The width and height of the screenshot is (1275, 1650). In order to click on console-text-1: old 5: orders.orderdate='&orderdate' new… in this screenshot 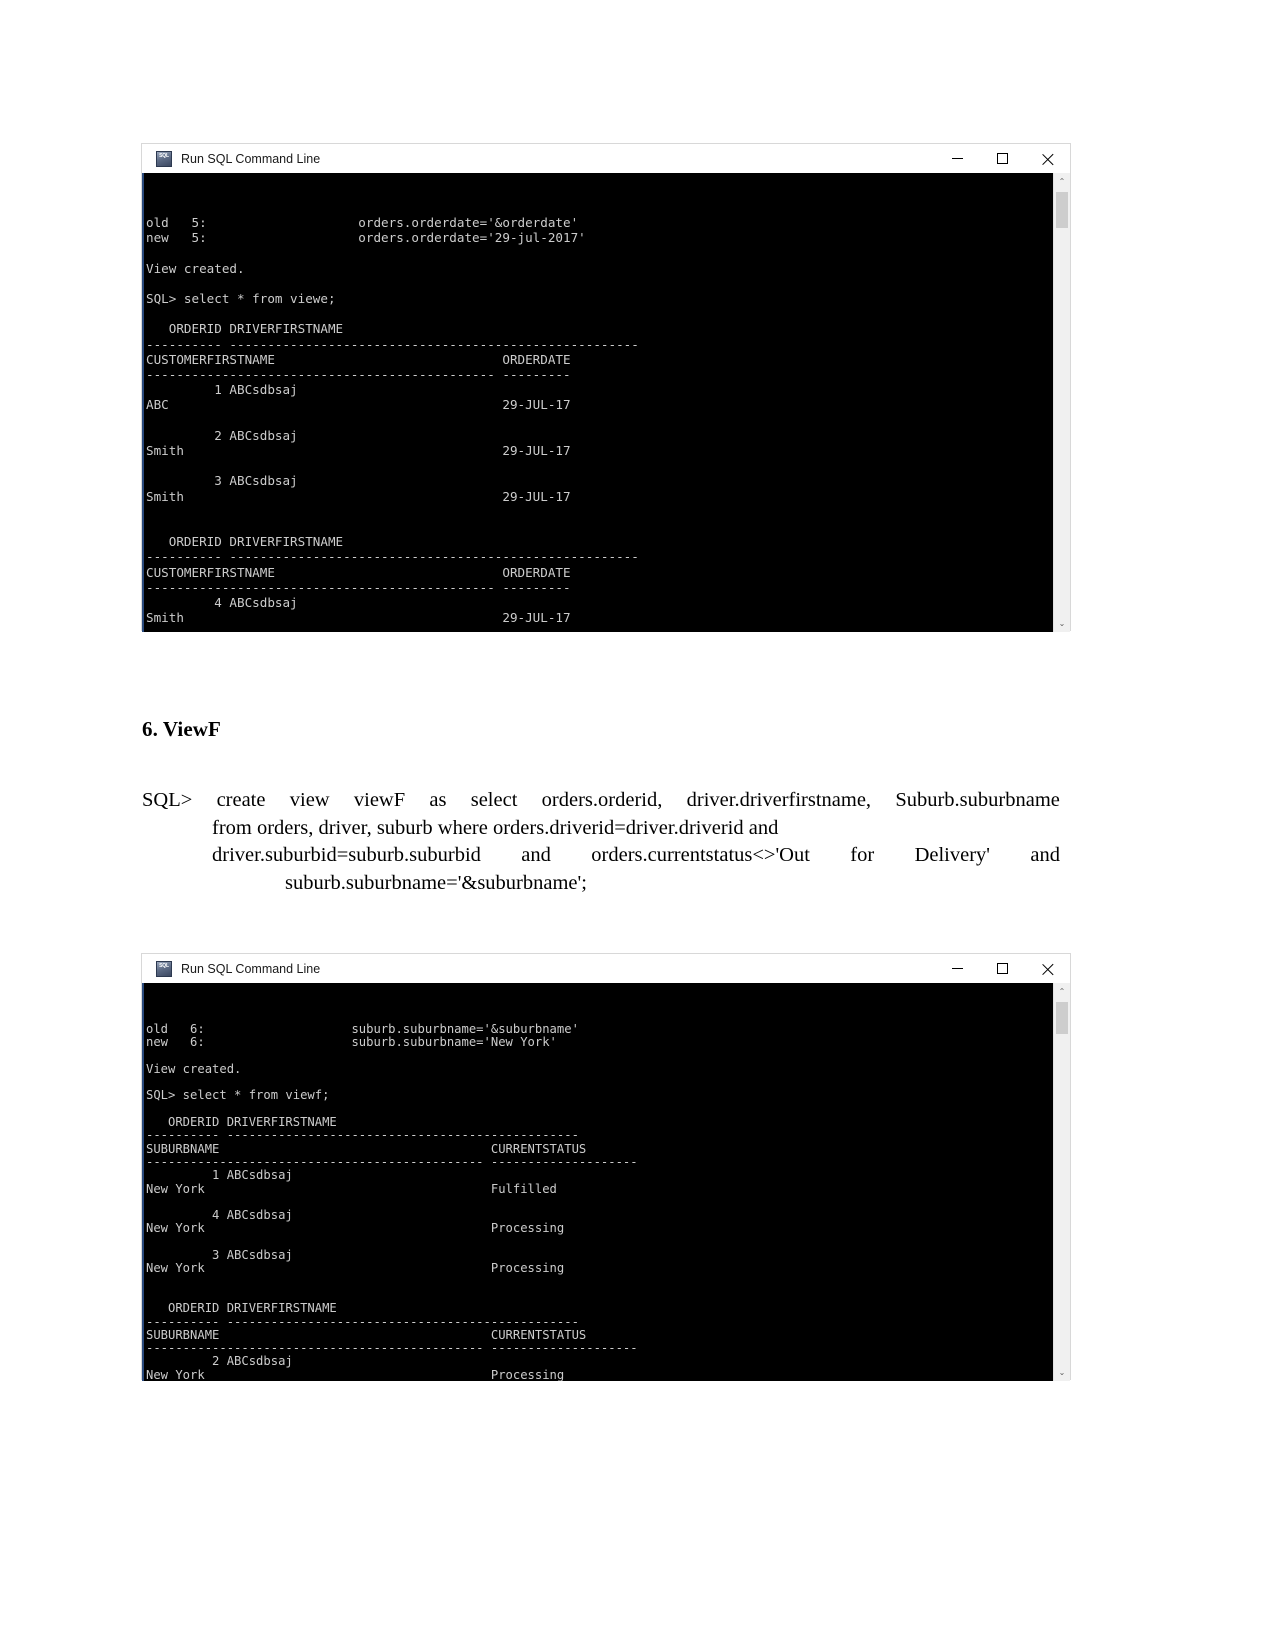, I will do `click(392, 420)`.